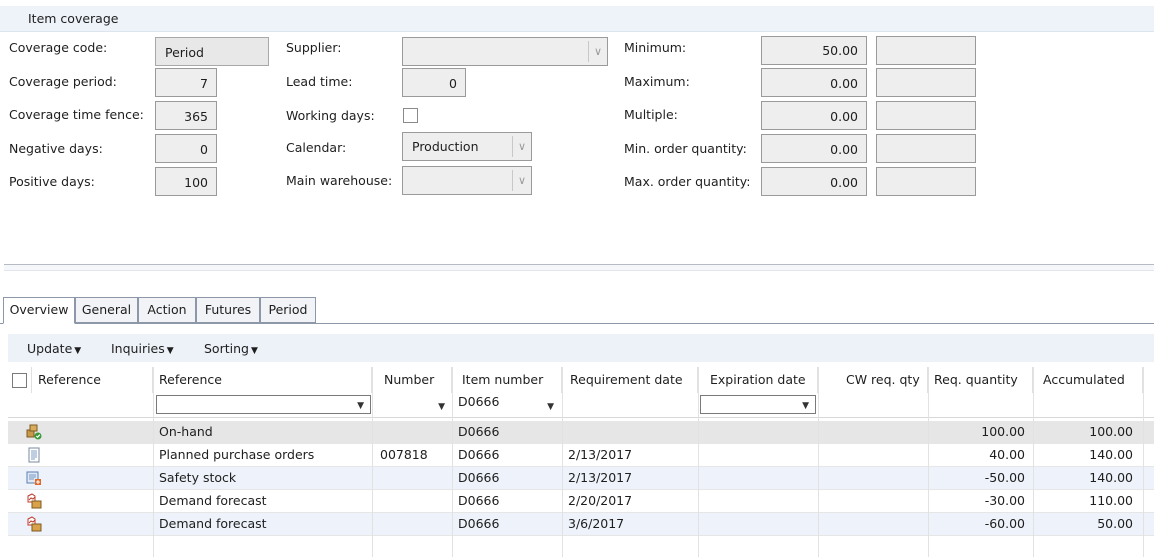 This screenshot has width=1154, height=557. Describe the element at coordinates (52, 181) in the screenshot. I see `positive-days-label: Positive days:` at that location.